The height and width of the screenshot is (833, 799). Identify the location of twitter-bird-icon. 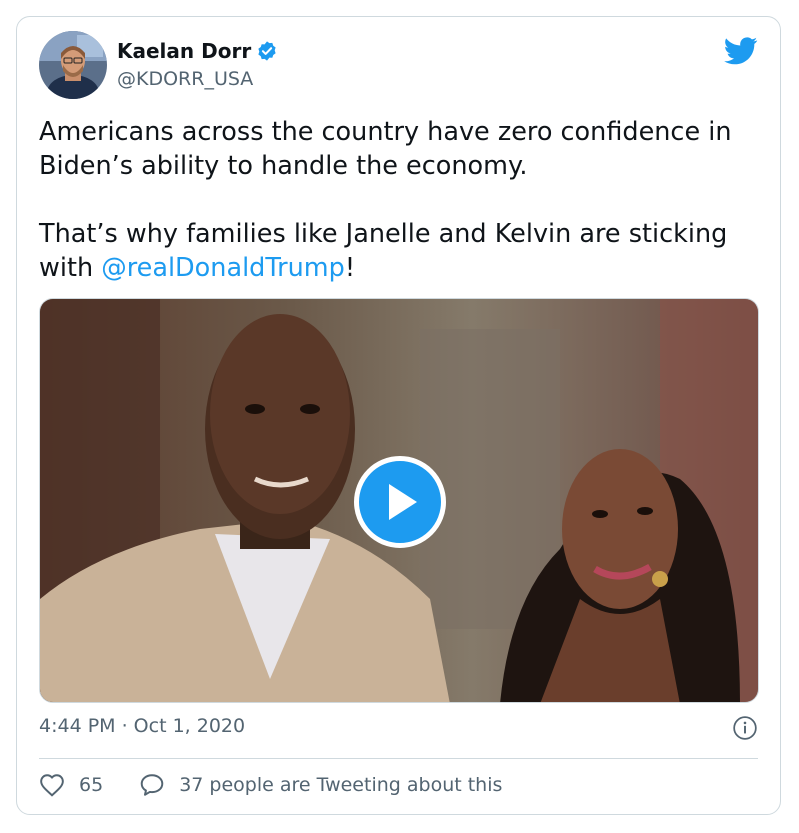
(741, 51).